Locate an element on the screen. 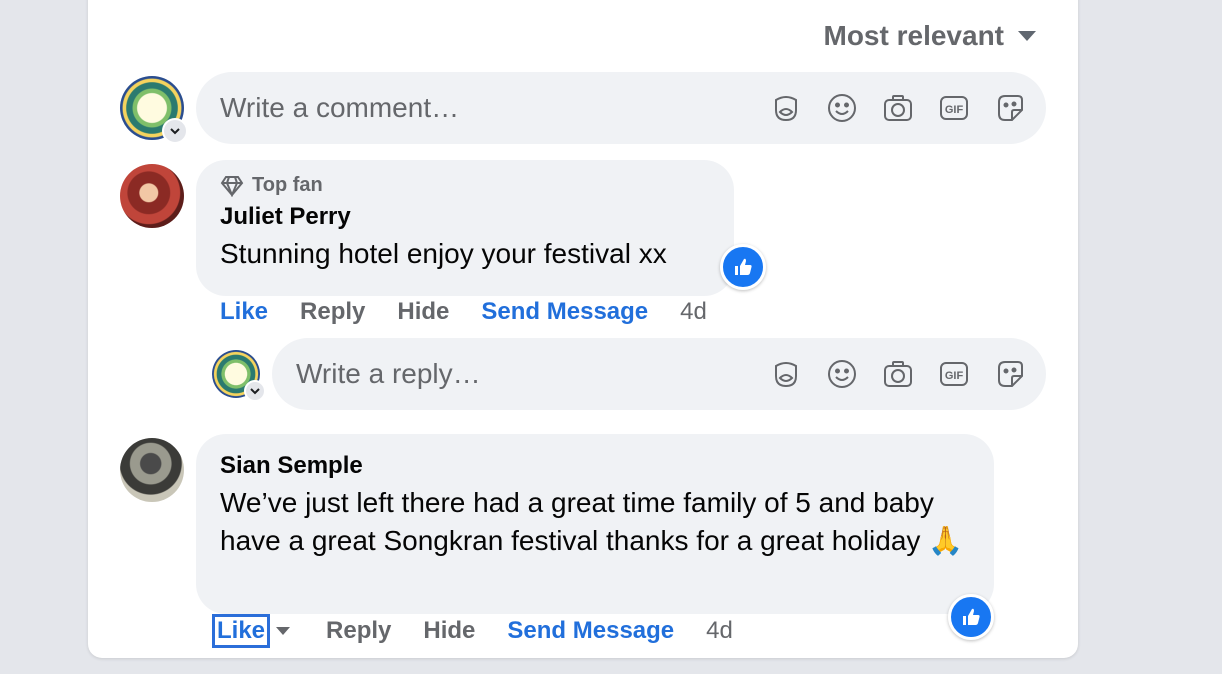  diamond-icon is located at coordinates (232, 186).